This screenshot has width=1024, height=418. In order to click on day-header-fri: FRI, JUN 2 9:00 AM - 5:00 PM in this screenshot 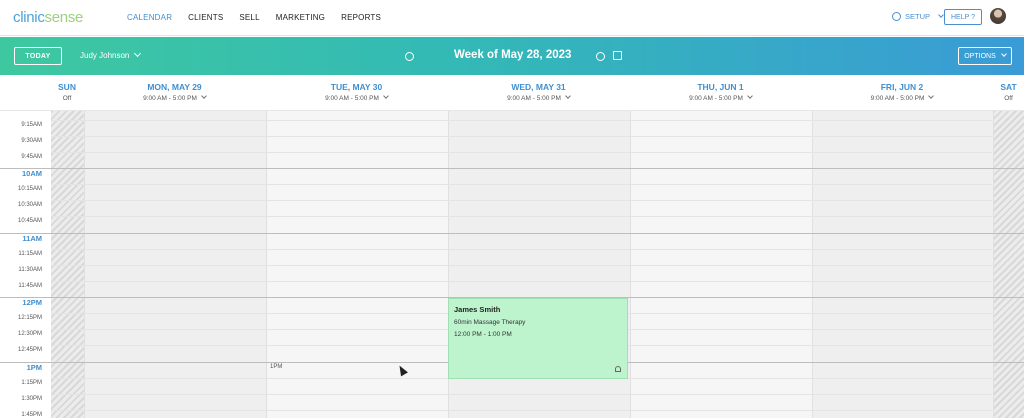, I will do `click(902, 92)`.